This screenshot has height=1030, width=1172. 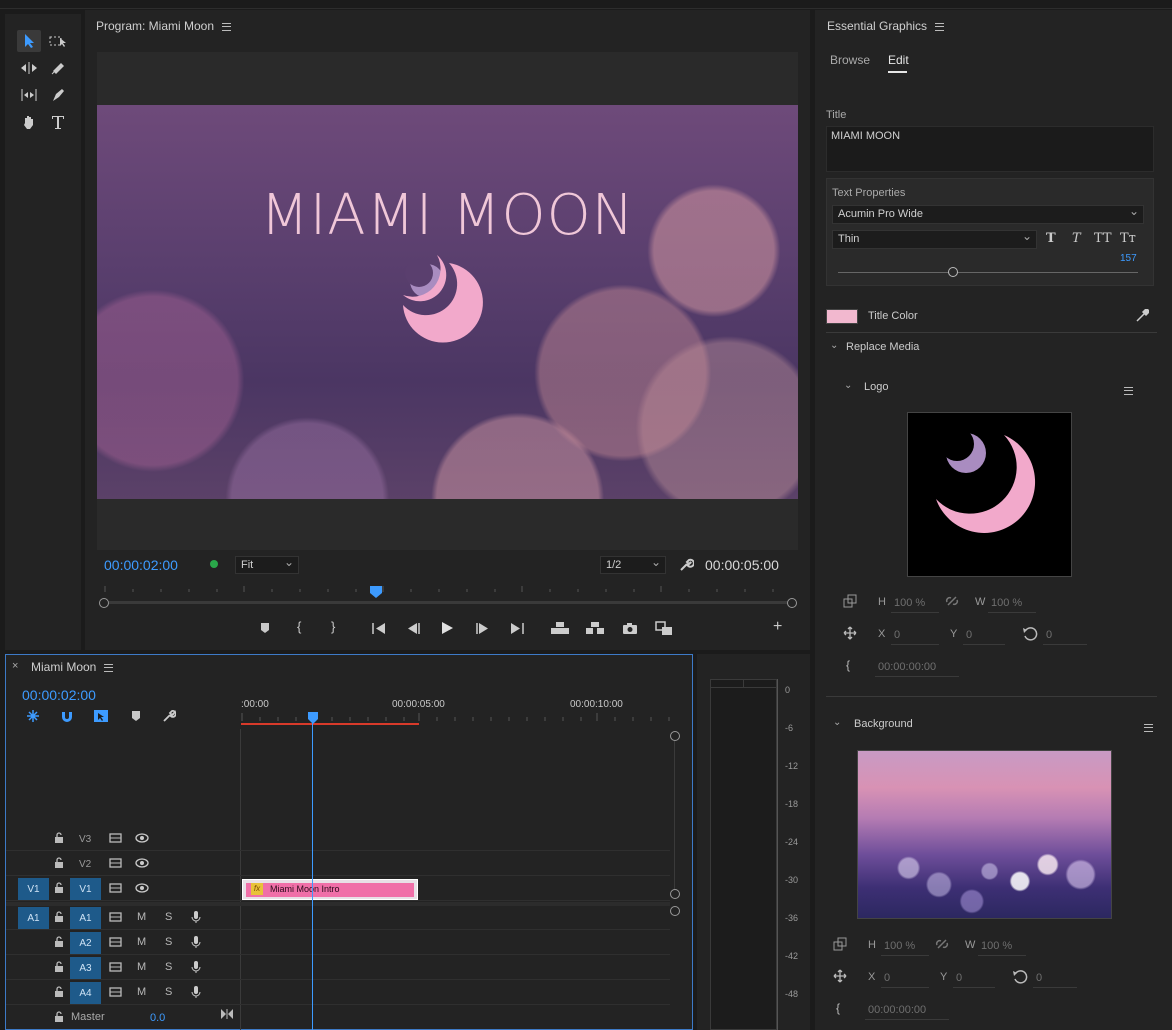 I want to click on v-scrollbar, so click(x=674, y=815).